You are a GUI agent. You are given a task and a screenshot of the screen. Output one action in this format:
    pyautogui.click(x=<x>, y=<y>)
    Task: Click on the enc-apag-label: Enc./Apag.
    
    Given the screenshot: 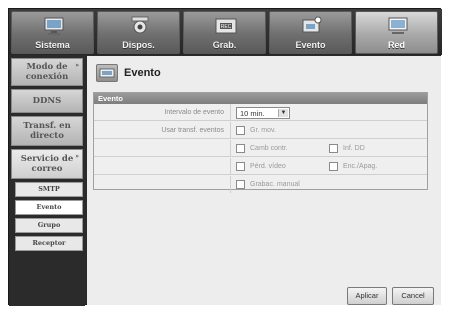 What is the action you would take?
    pyautogui.click(x=360, y=166)
    